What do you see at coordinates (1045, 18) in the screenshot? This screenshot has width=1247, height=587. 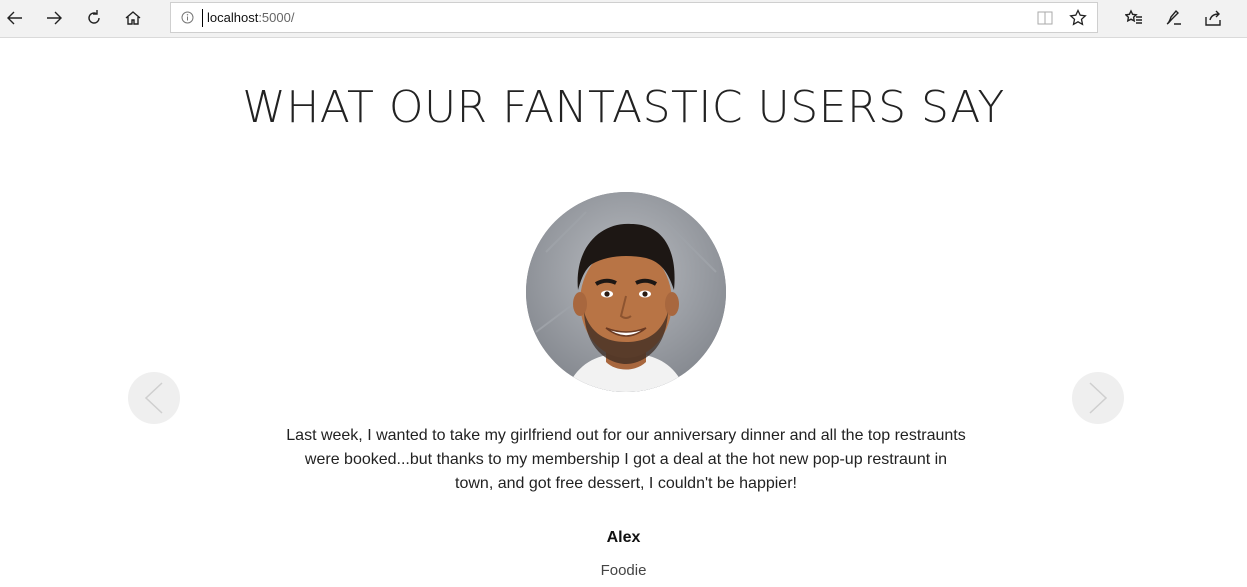 I see `reading-view-icon` at bounding box center [1045, 18].